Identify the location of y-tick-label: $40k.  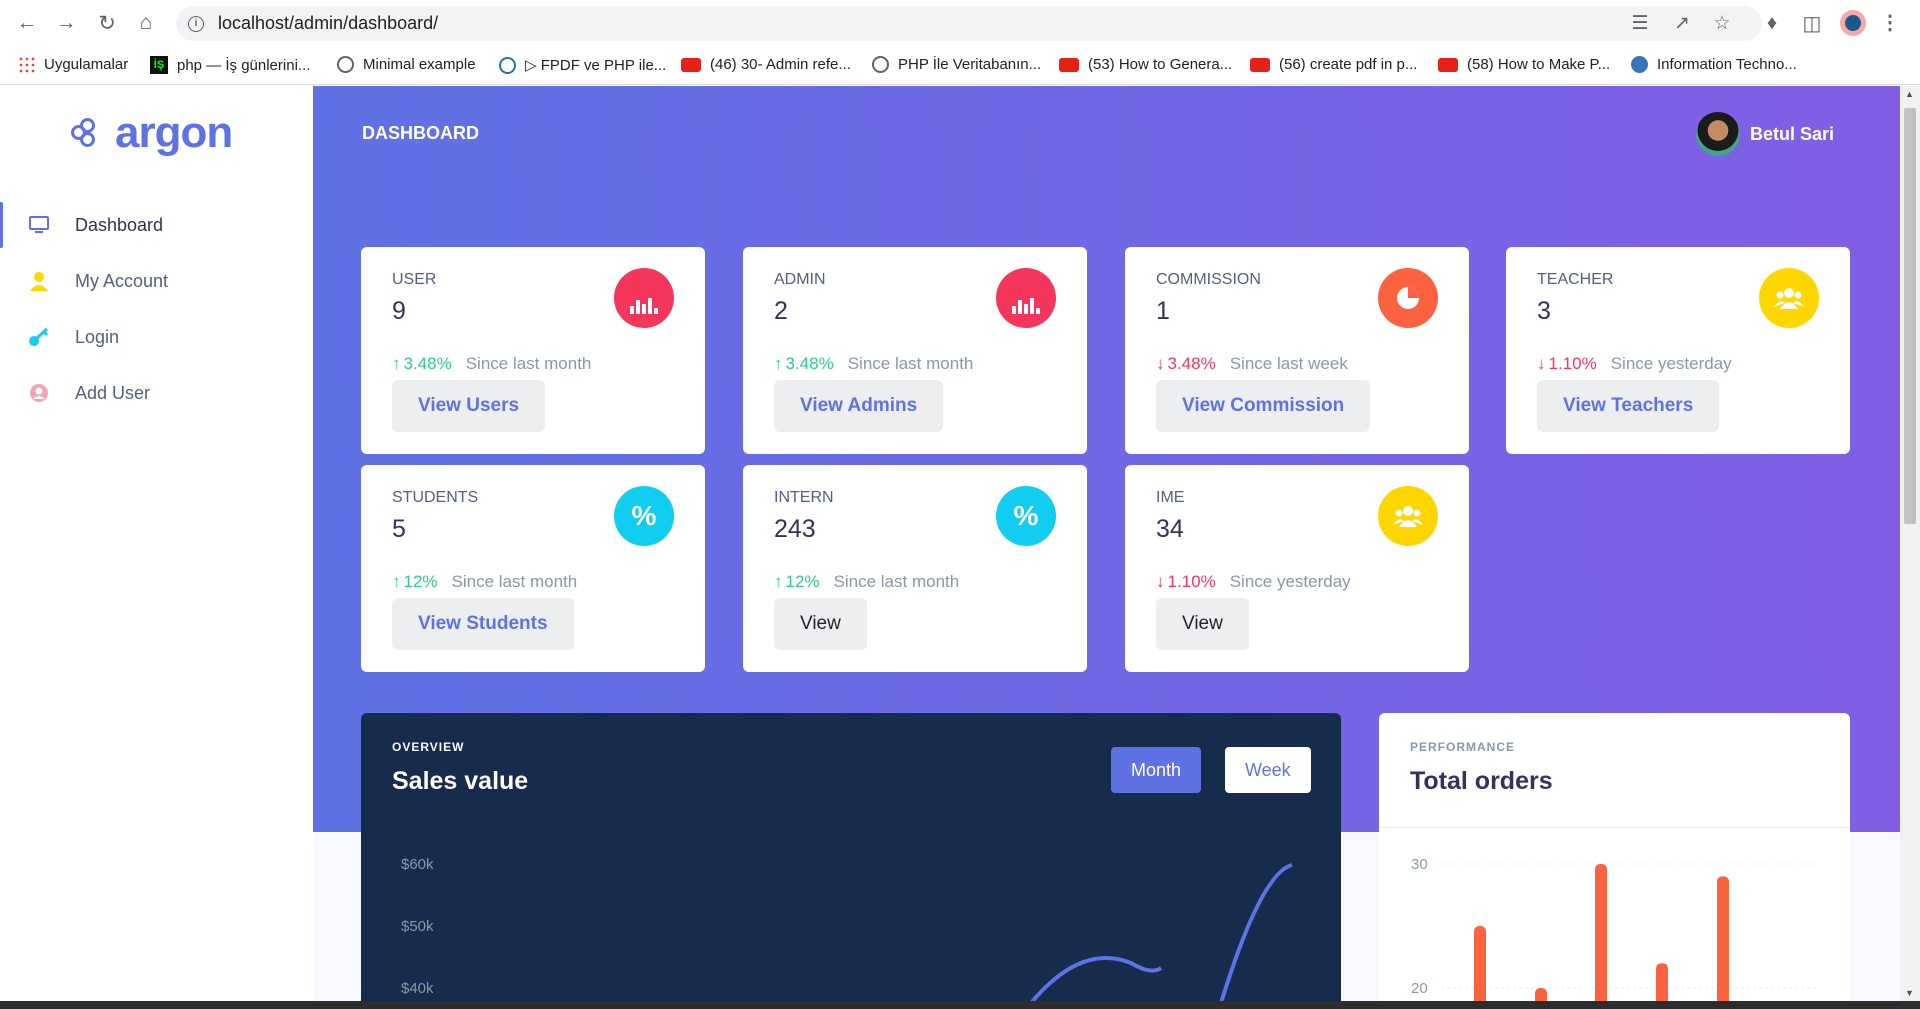
(417, 988).